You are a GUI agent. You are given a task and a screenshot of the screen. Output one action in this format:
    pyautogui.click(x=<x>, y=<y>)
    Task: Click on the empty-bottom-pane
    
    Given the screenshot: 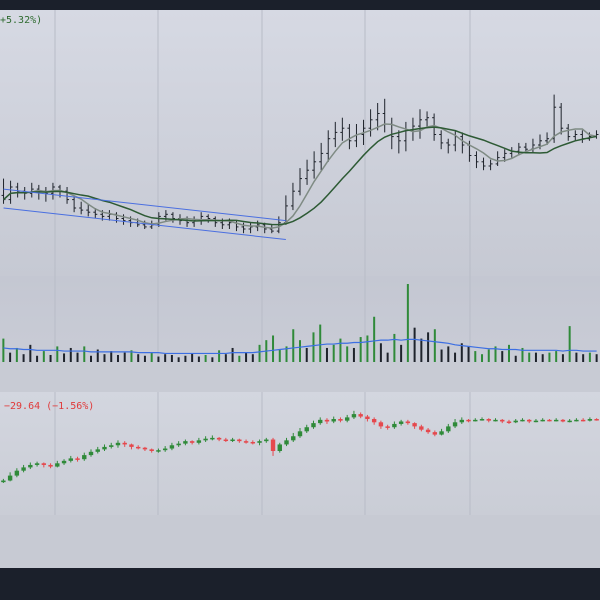 What is the action you would take?
    pyautogui.click(x=300, y=541)
    